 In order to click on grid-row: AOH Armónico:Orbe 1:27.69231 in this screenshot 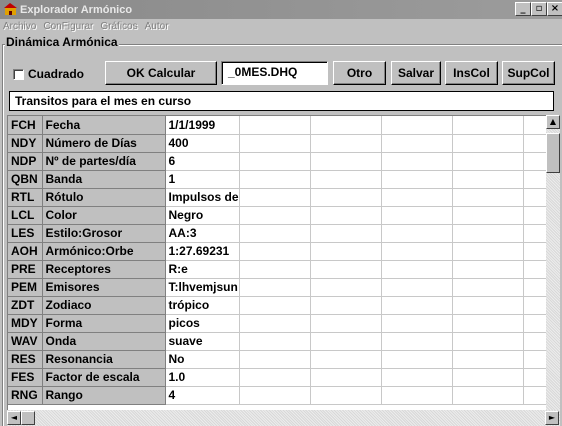, I will do `click(281, 251)`.